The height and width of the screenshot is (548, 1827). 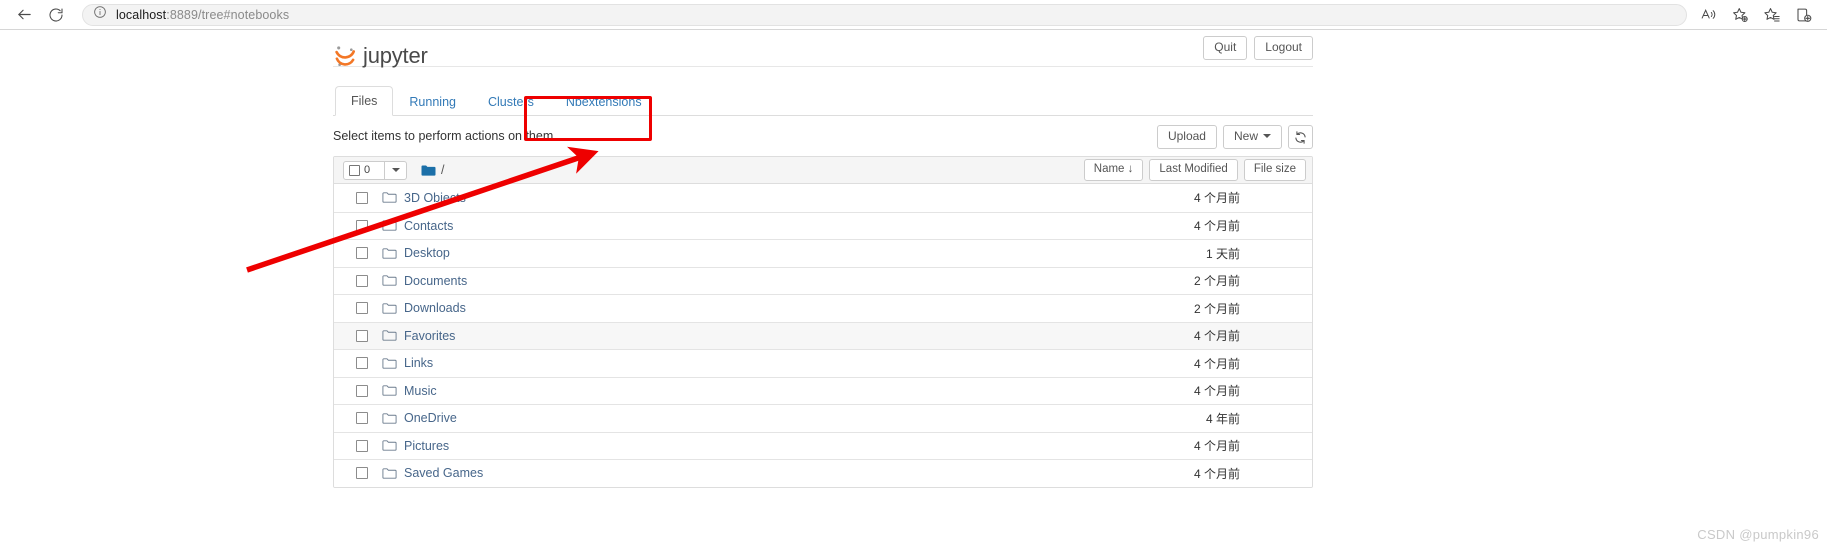 I want to click on table-row: 3D Objects 4 个月前, so click(x=823, y=198).